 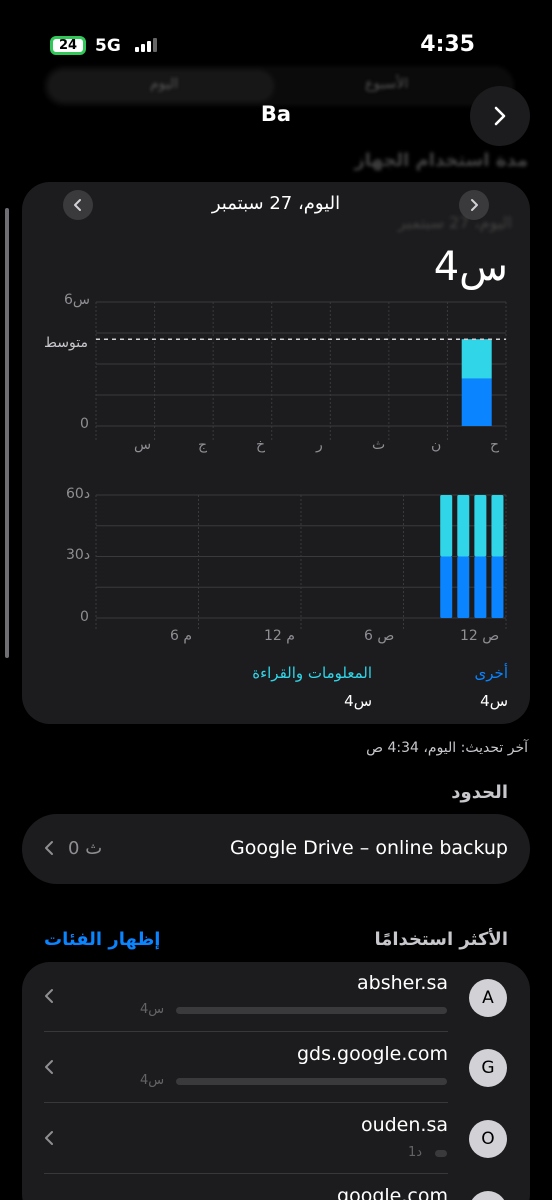 What do you see at coordinates (78, 555) in the screenshot?
I see `hourly-y-label-mid: 30د` at bounding box center [78, 555].